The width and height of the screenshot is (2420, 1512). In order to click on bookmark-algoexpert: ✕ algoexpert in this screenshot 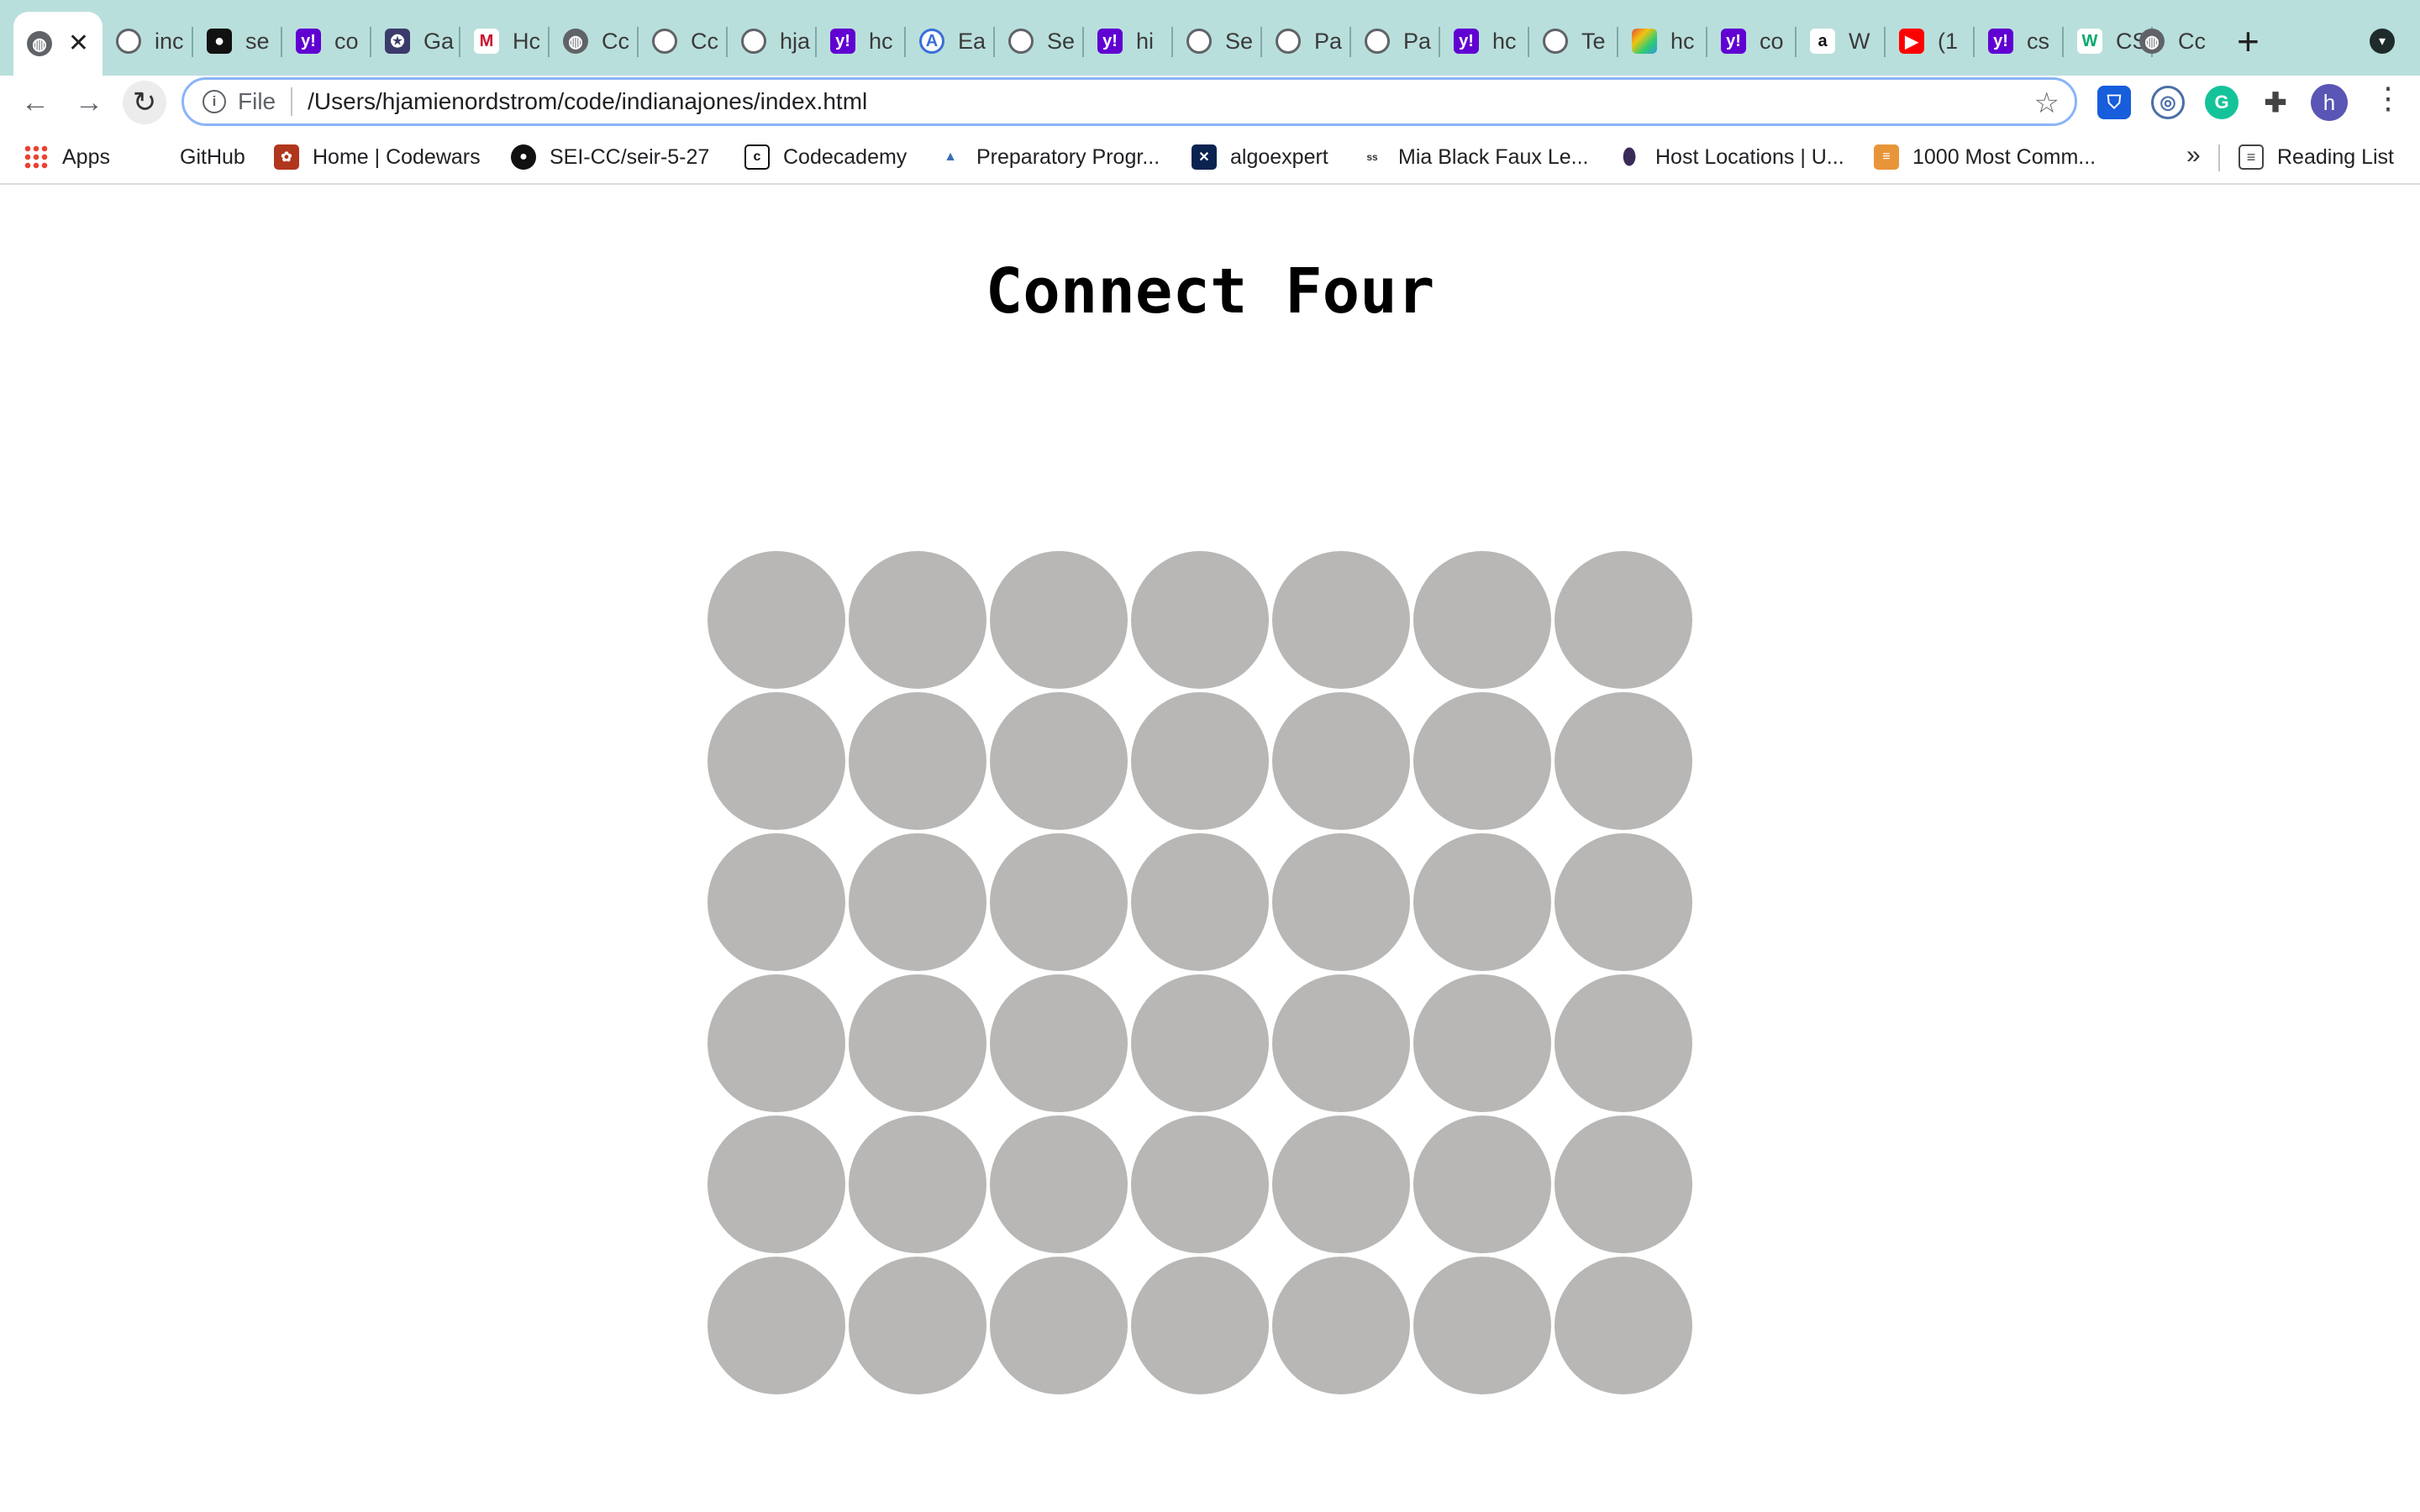, I will do `click(1260, 157)`.